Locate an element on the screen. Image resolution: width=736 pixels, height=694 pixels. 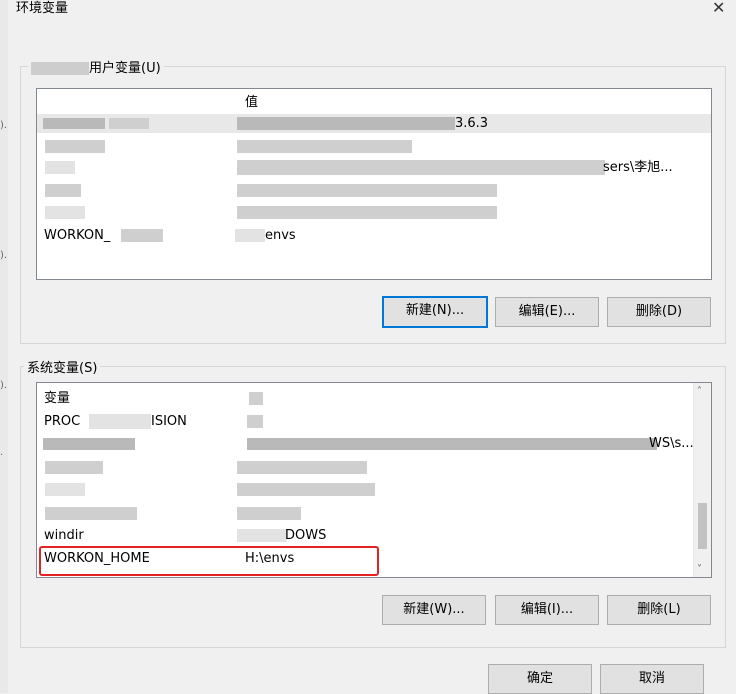
ok-button: 确定 is located at coordinates (540, 679).